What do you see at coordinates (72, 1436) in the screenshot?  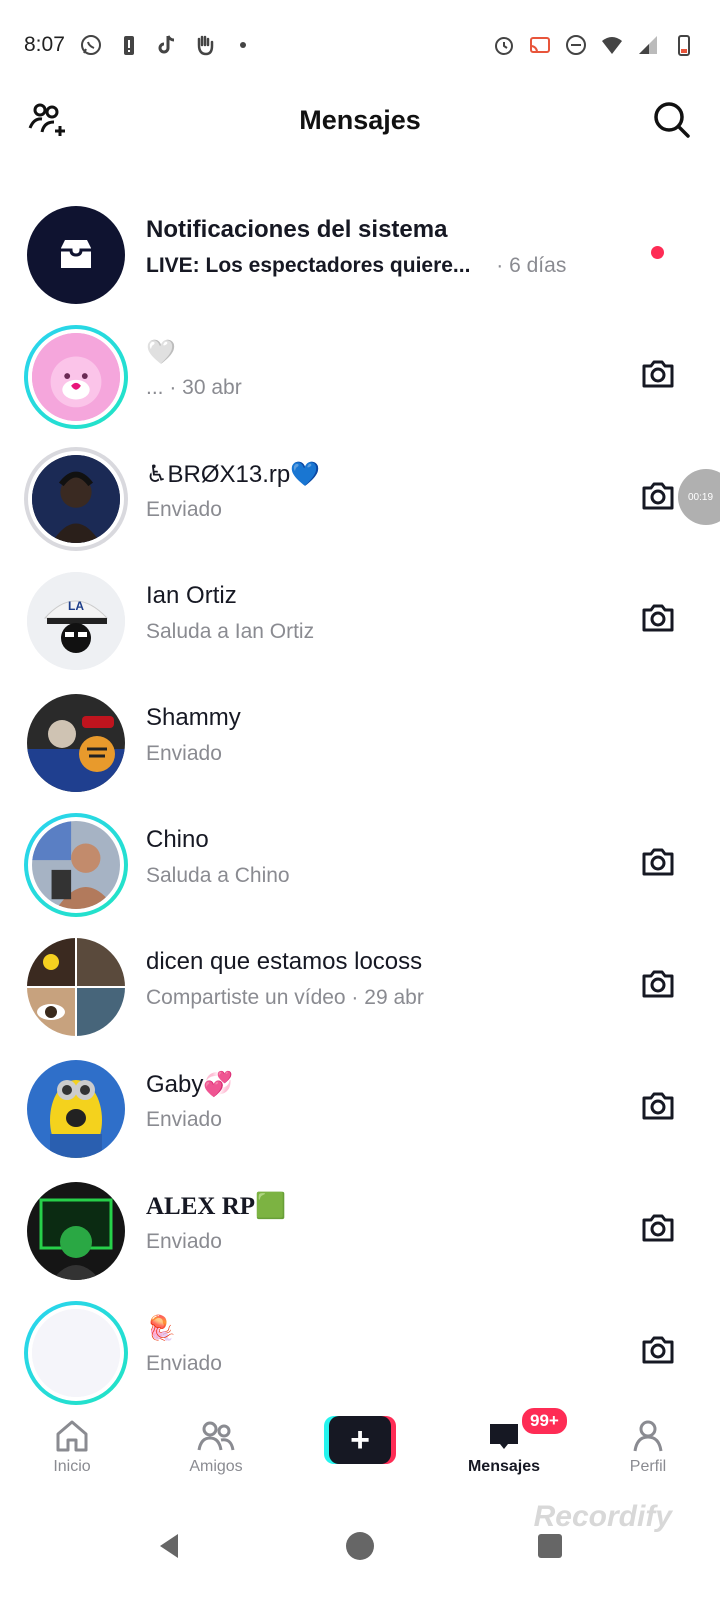 I see `home-icon` at bounding box center [72, 1436].